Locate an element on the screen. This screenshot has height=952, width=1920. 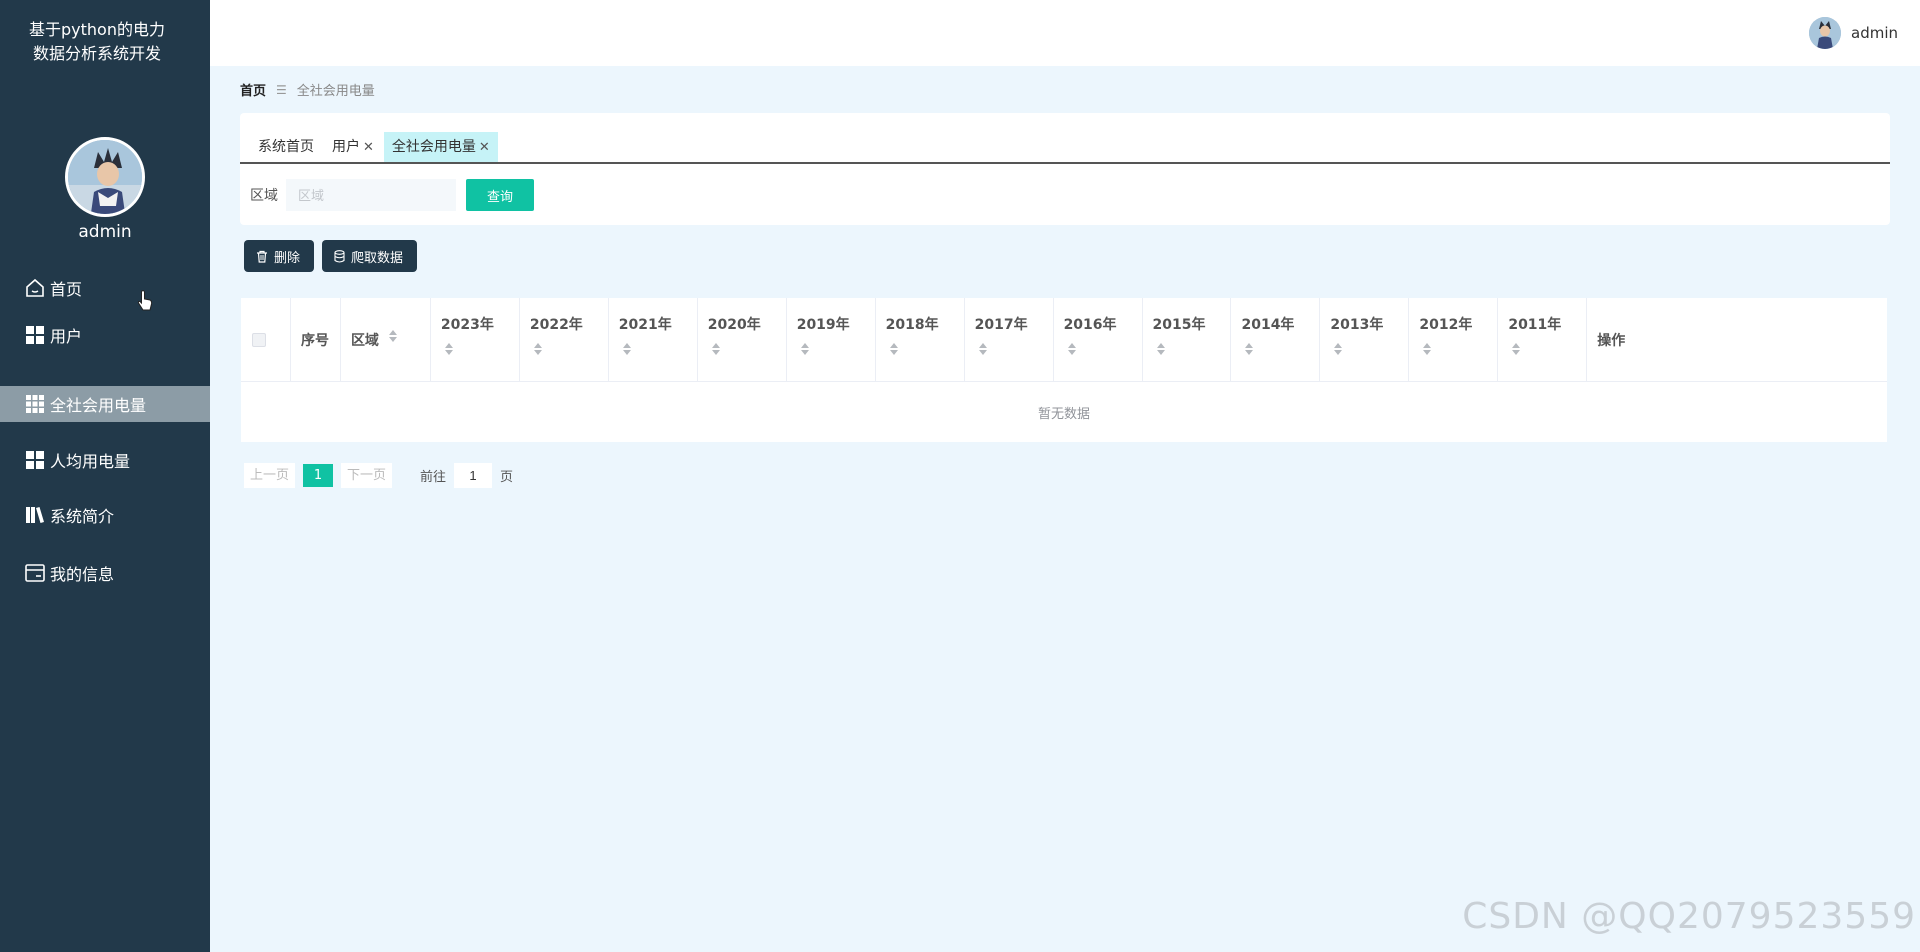
sidebar-item-label: 用户 is located at coordinates (66, 336).